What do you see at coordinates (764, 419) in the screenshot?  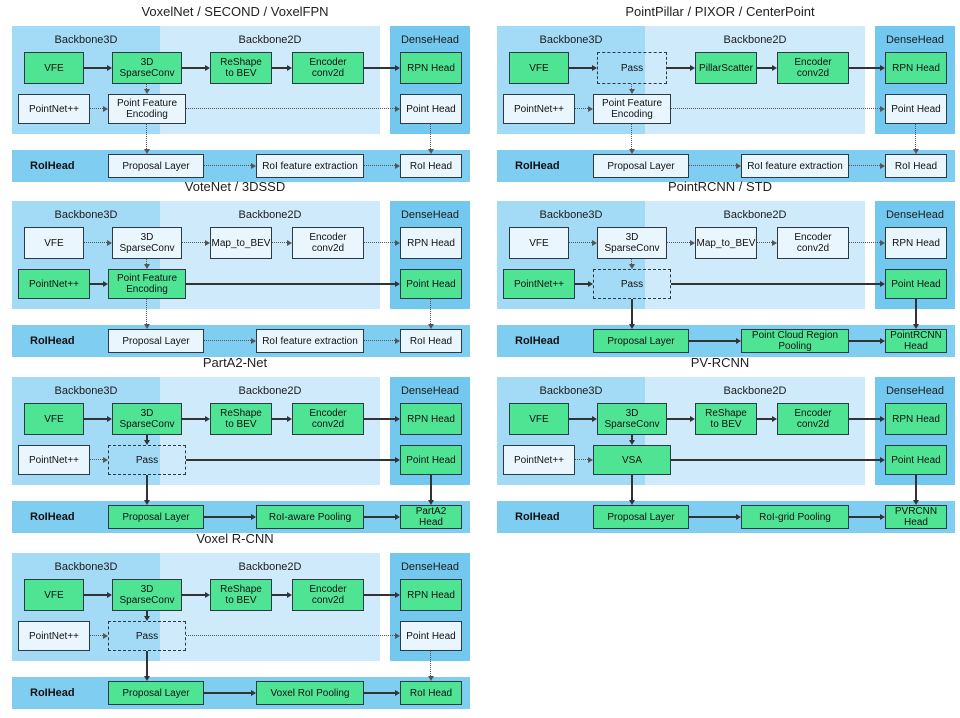 I see `edge-bev-encoder` at bounding box center [764, 419].